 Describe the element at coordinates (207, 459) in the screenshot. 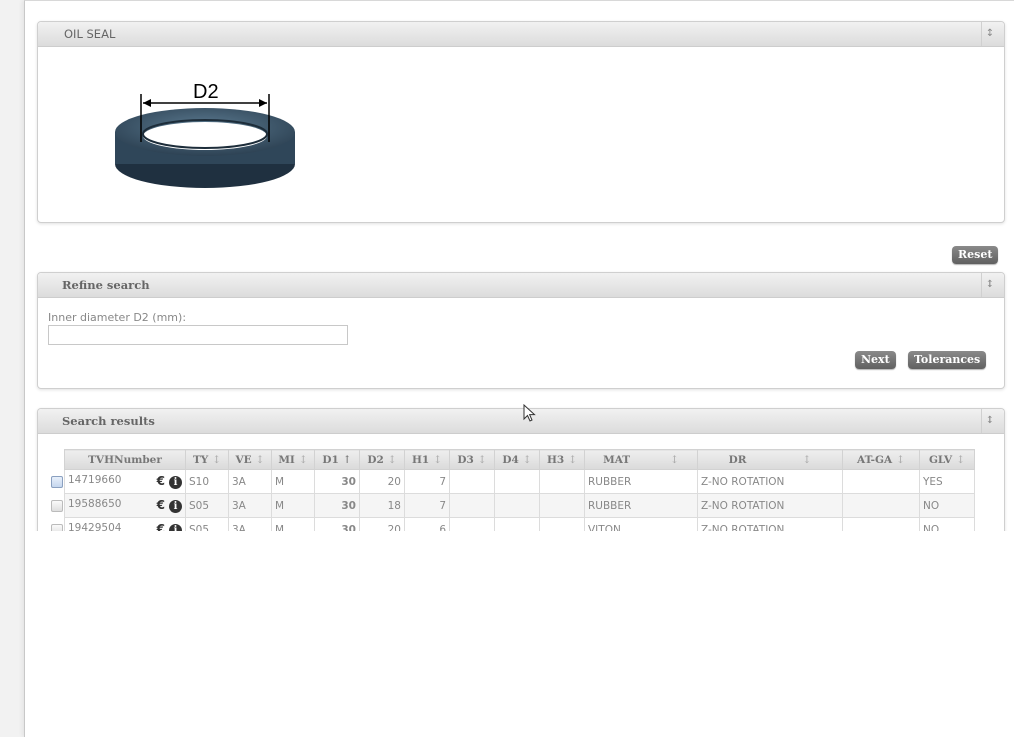

I see `column-header-ty: TY ↕` at that location.